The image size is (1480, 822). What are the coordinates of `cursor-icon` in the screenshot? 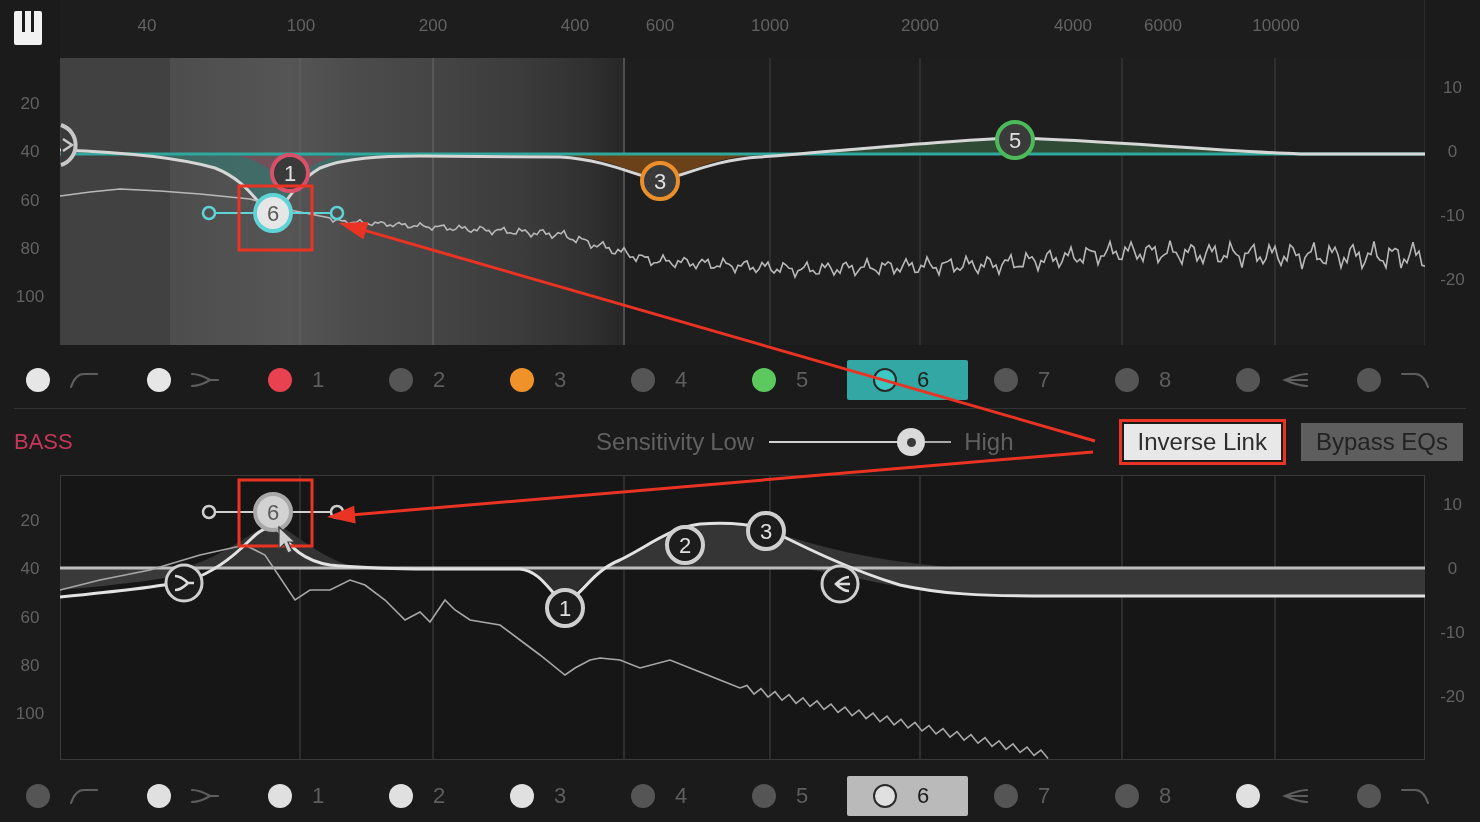 It's located at (287, 539).